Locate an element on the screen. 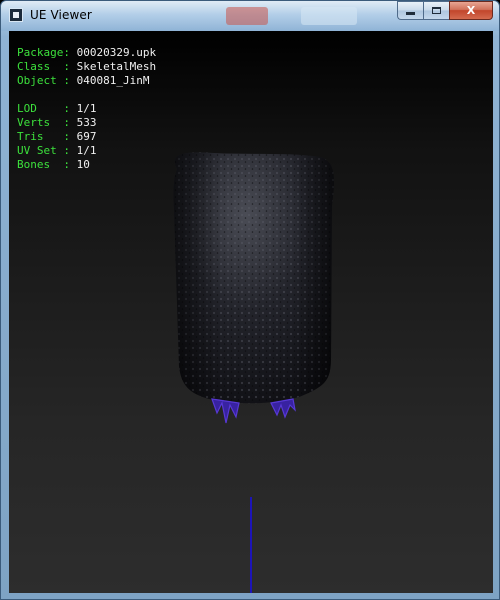  info-value: 697 is located at coordinates (86, 136).